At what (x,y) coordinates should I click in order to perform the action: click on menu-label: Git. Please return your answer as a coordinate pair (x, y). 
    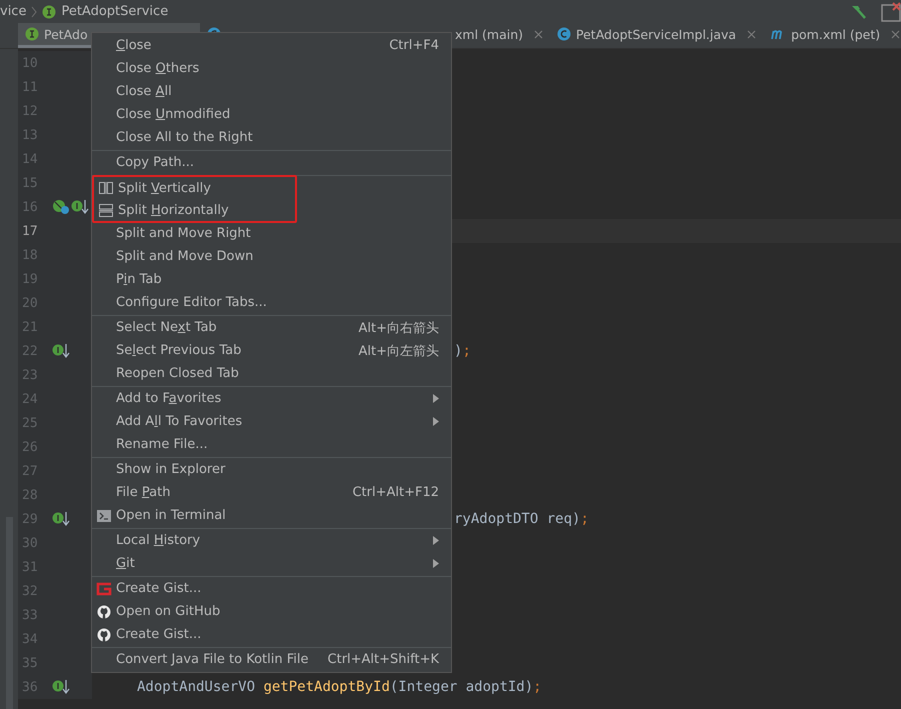
    Looking at the image, I should click on (126, 563).